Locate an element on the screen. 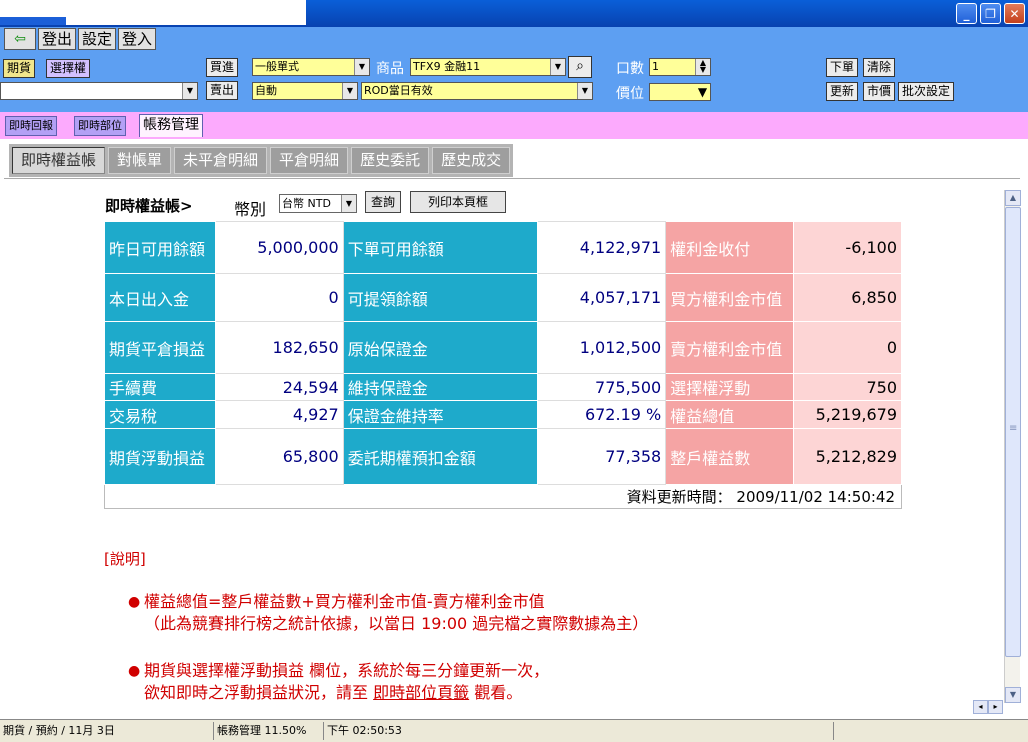  label-cell: 期貨浮動損益 is located at coordinates (160, 456).